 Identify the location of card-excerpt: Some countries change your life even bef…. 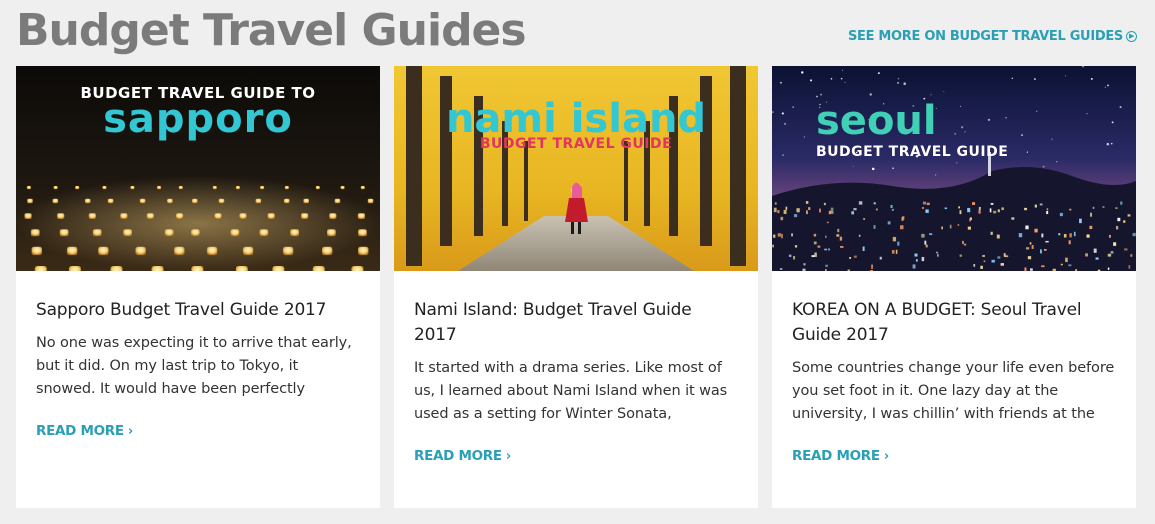
(953, 391).